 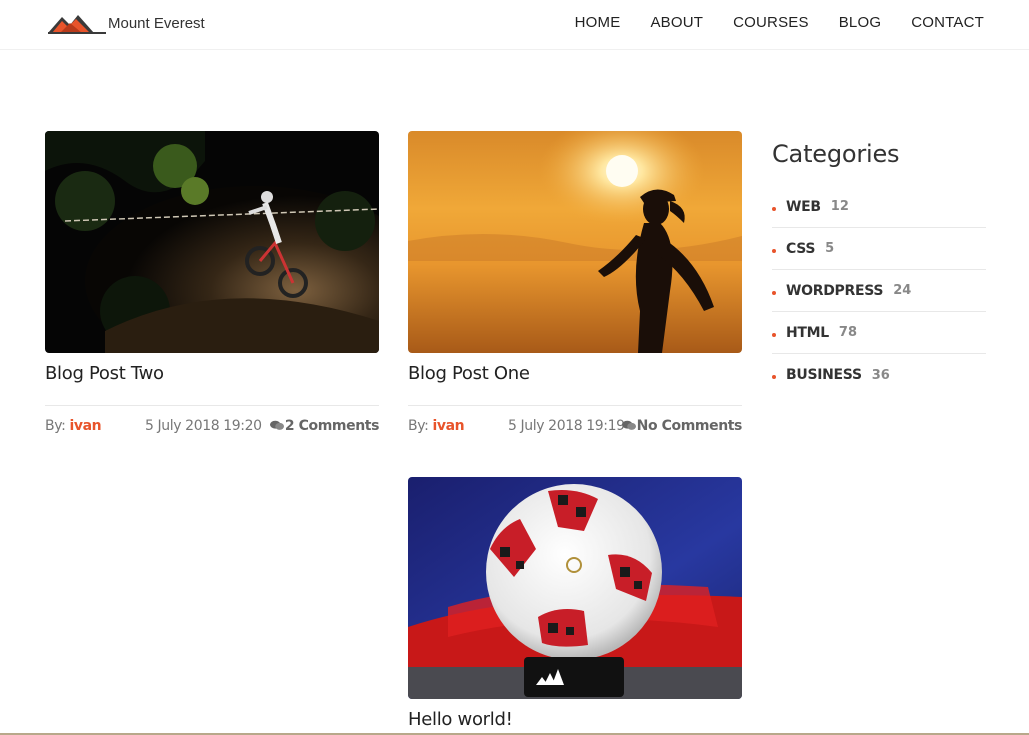 What do you see at coordinates (800, 249) in the screenshot?
I see `category-name: CSS` at bounding box center [800, 249].